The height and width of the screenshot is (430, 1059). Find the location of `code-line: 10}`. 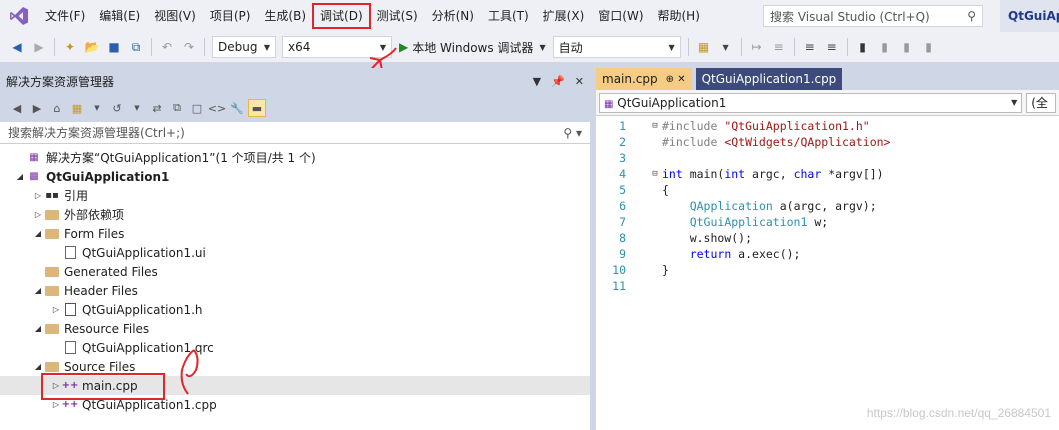

code-line: 10} is located at coordinates (827, 270).